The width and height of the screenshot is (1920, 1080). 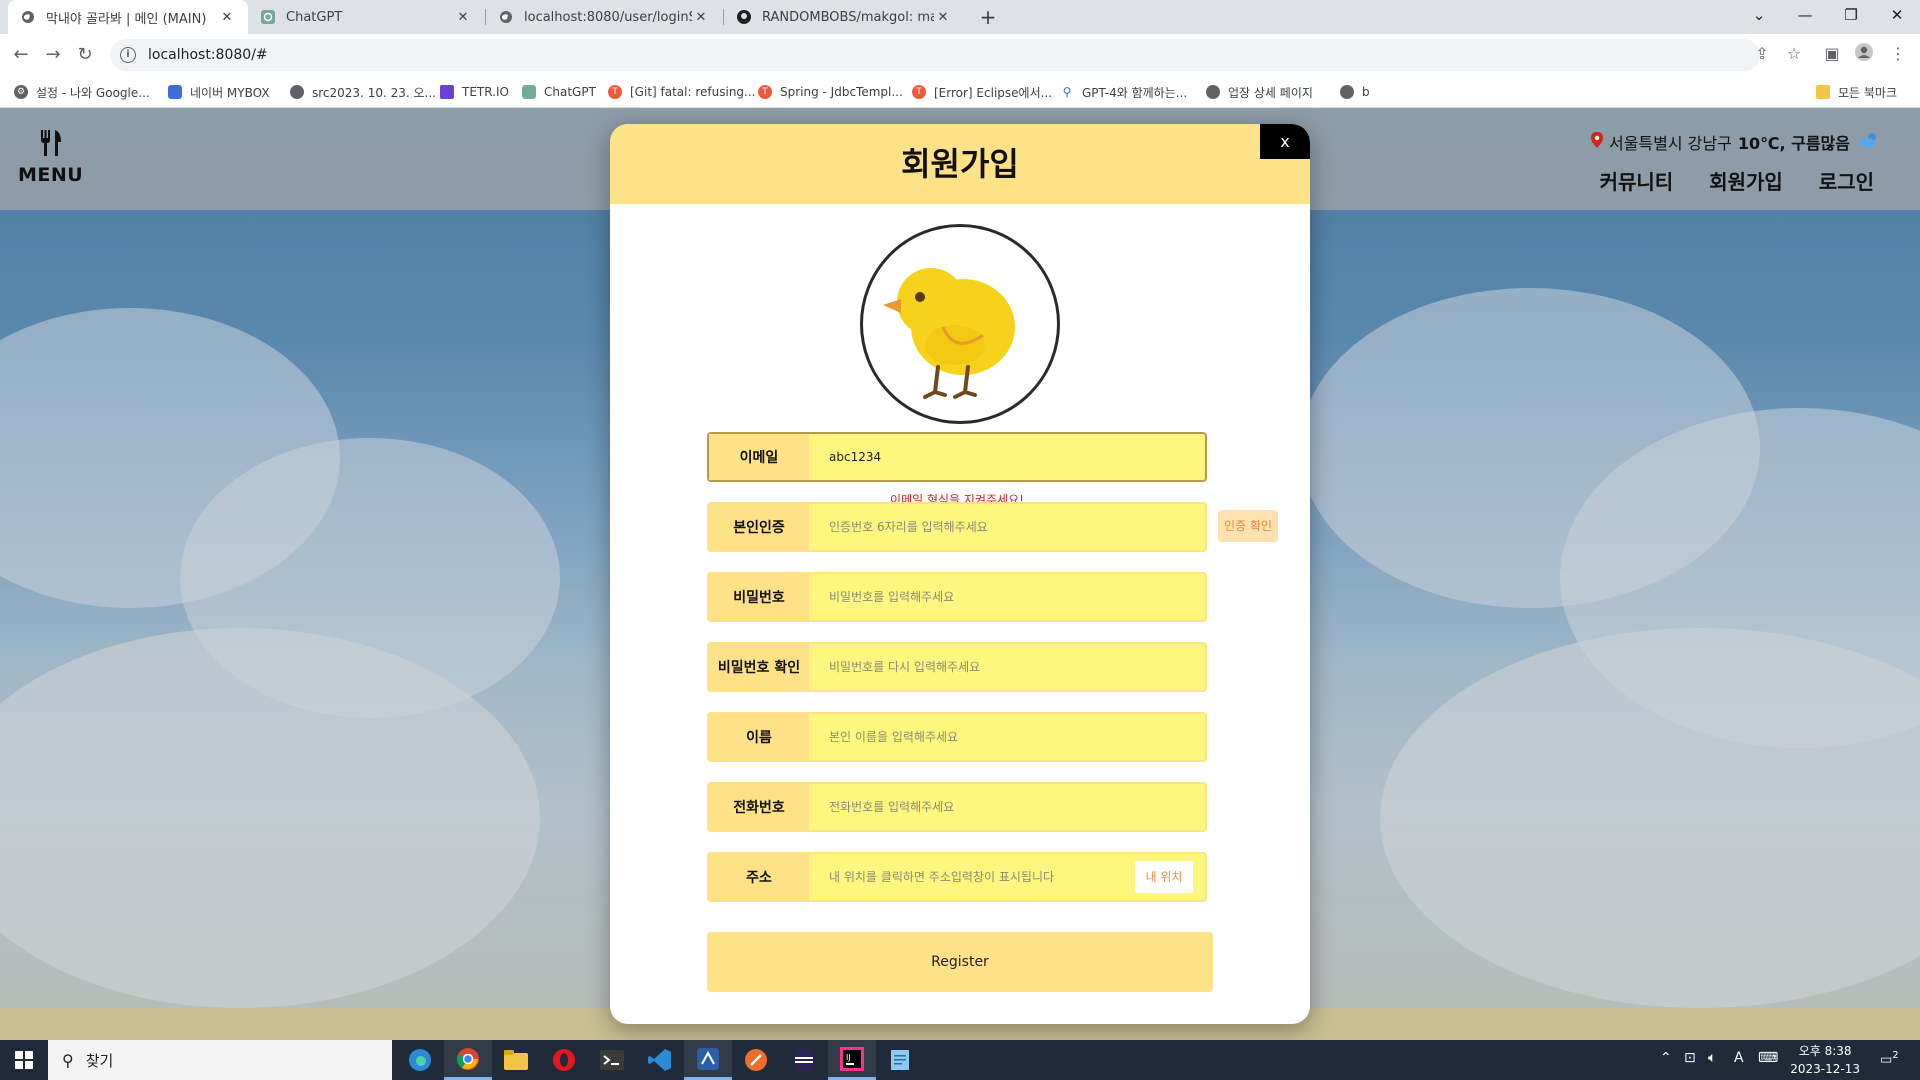 What do you see at coordinates (1735, 142) in the screenshot?
I see `weather-widget: 서울특별시 강남구 10℃, 구름많음` at bounding box center [1735, 142].